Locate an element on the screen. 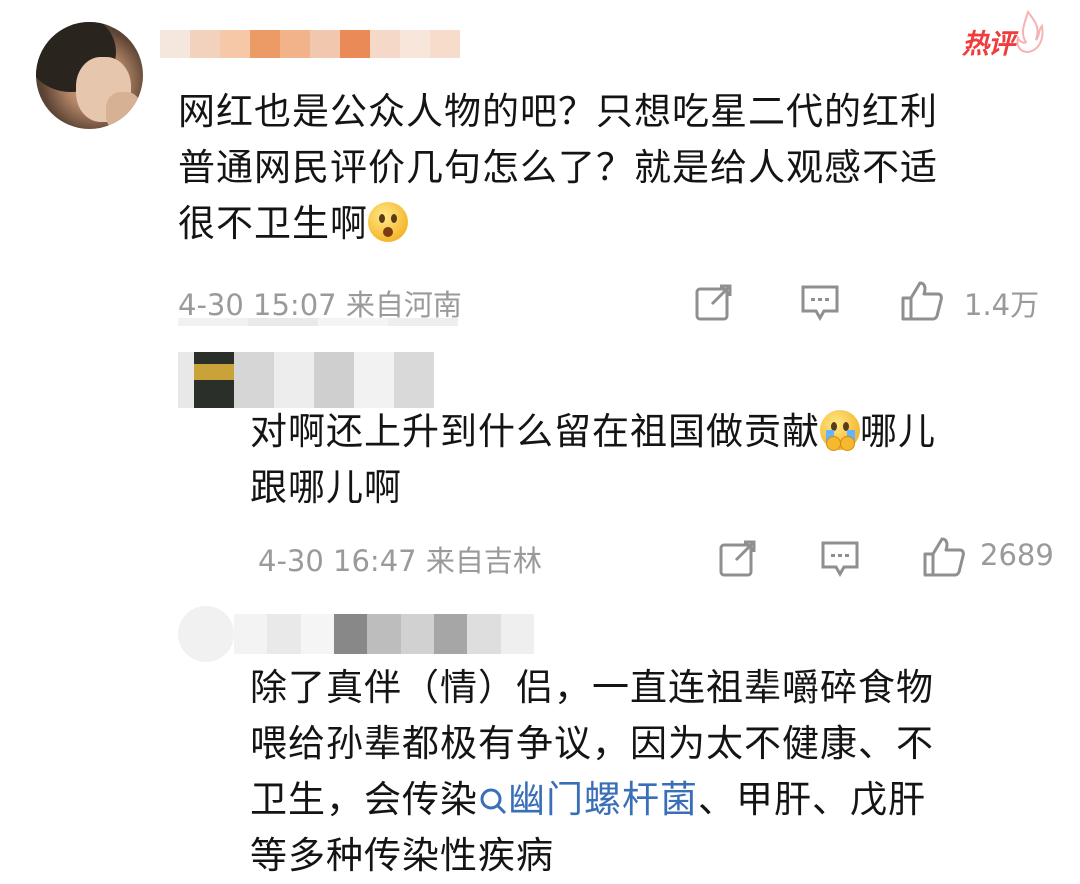  topic-link: 幽门螺杆菌 is located at coordinates (588, 799).